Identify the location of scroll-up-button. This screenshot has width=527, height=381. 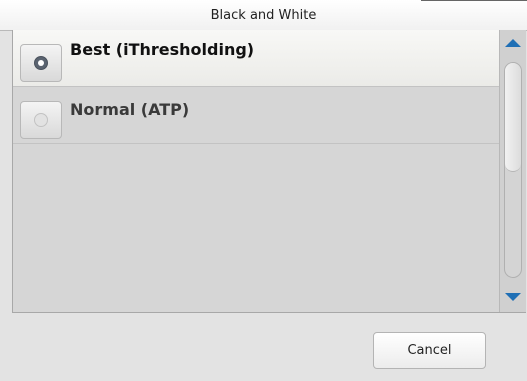
(513, 45).